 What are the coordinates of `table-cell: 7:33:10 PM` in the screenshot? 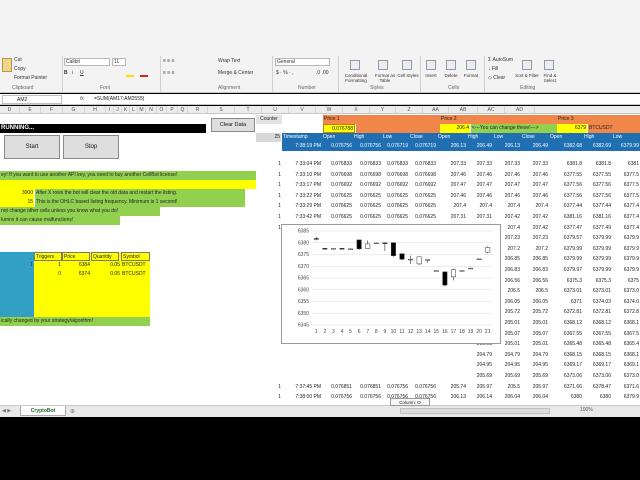 It's located at (308, 174).